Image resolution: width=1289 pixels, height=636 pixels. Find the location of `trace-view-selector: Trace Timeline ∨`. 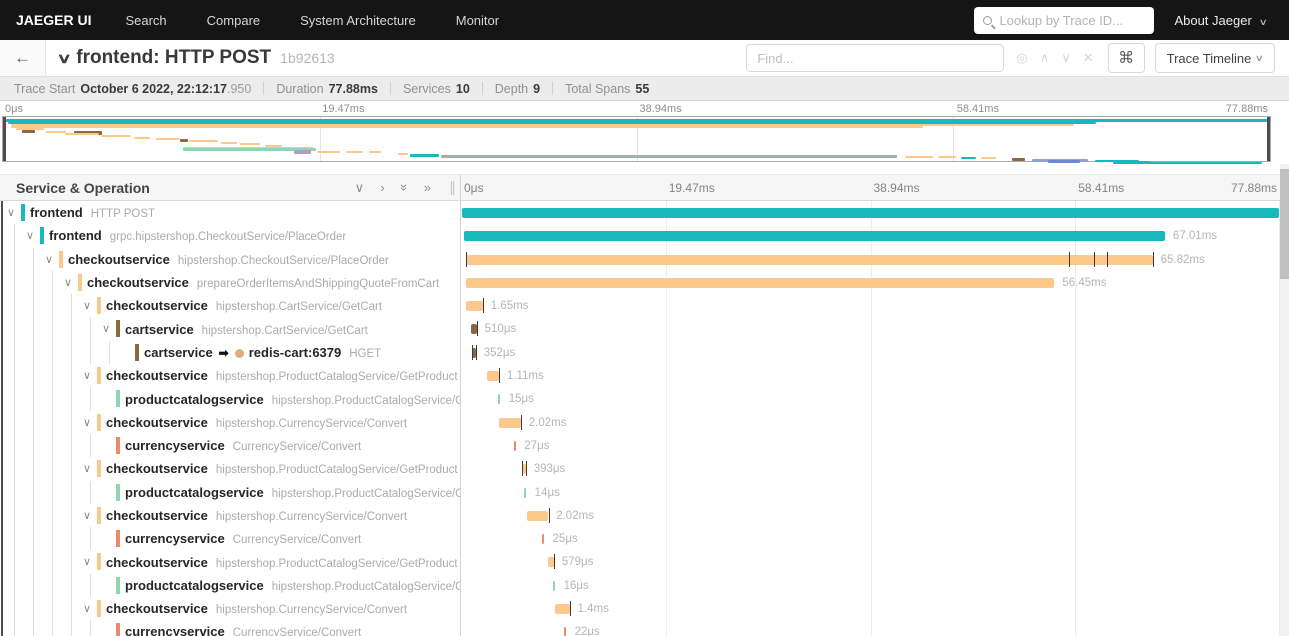

trace-view-selector: Trace Timeline ∨ is located at coordinates (1214, 58).